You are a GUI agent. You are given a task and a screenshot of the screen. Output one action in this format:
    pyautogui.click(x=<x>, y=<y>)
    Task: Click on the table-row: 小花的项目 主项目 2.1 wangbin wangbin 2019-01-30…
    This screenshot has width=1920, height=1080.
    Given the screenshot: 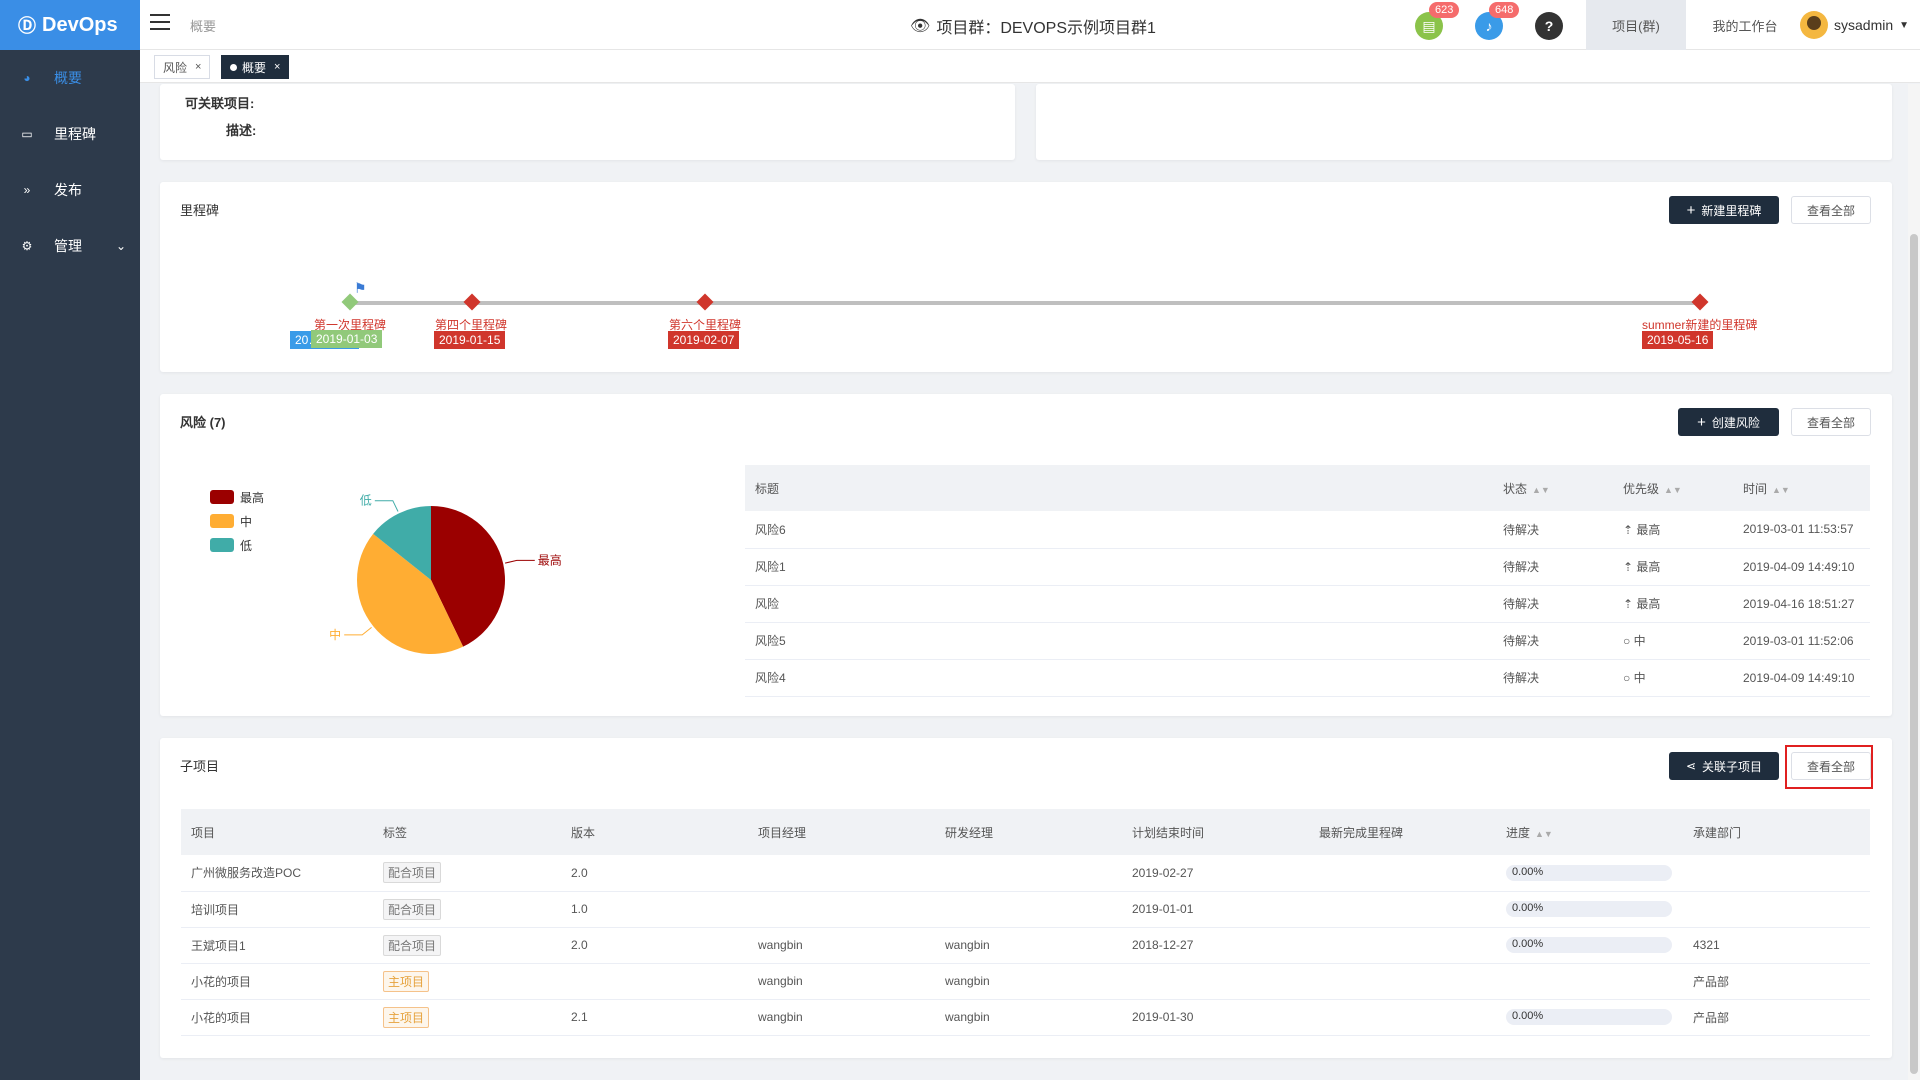 What is the action you would take?
    pyautogui.click(x=1025, y=1017)
    